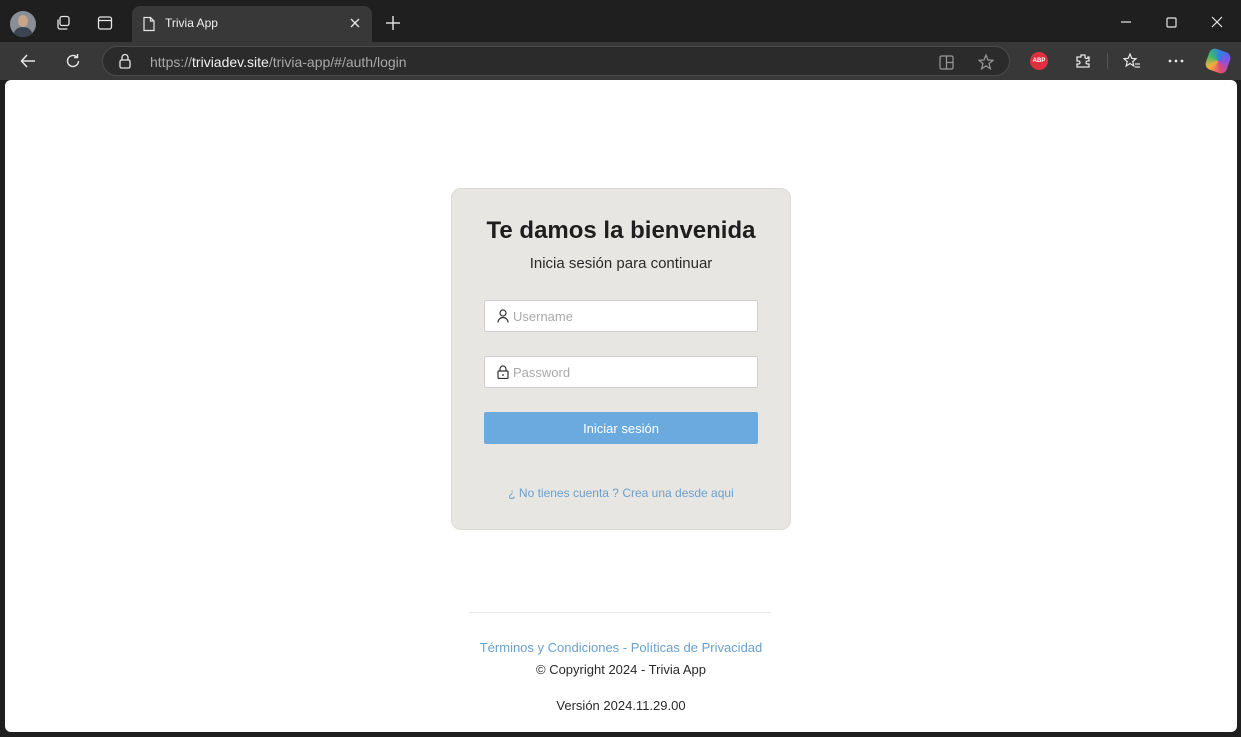 The height and width of the screenshot is (737, 1241). What do you see at coordinates (1171, 22) in the screenshot?
I see `maximize-icon` at bounding box center [1171, 22].